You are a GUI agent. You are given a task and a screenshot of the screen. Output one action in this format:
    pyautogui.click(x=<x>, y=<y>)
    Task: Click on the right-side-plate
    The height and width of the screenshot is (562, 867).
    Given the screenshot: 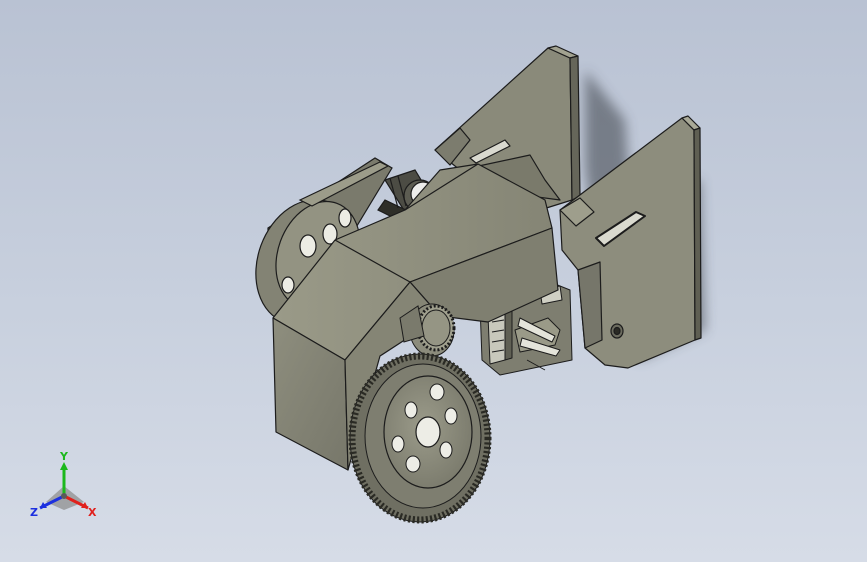 What is the action you would take?
    pyautogui.click(x=630, y=242)
    